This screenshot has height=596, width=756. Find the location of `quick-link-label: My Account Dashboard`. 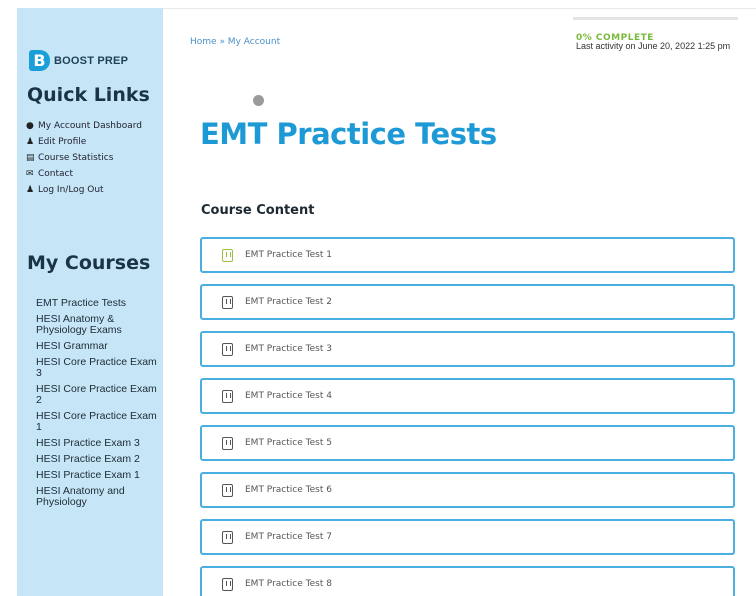

quick-link-label: My Account Dashboard is located at coordinates (90, 126).